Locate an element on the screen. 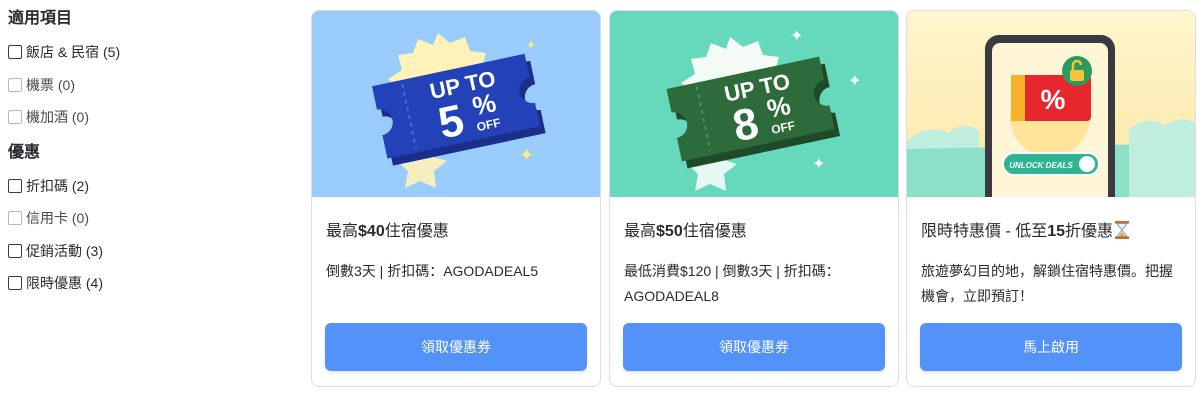 This screenshot has height=395, width=1200. filter-list-applicable: 飯店 & 民宿 (5) 機票 (0) 機加酒 (0) is located at coordinates (148, 85).